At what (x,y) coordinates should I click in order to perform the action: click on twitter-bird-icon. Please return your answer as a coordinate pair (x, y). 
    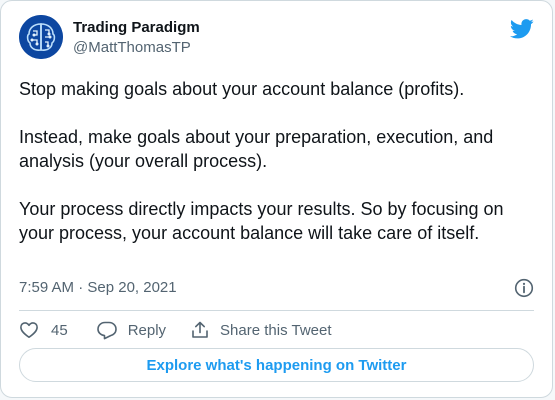
    Looking at the image, I should click on (521, 30).